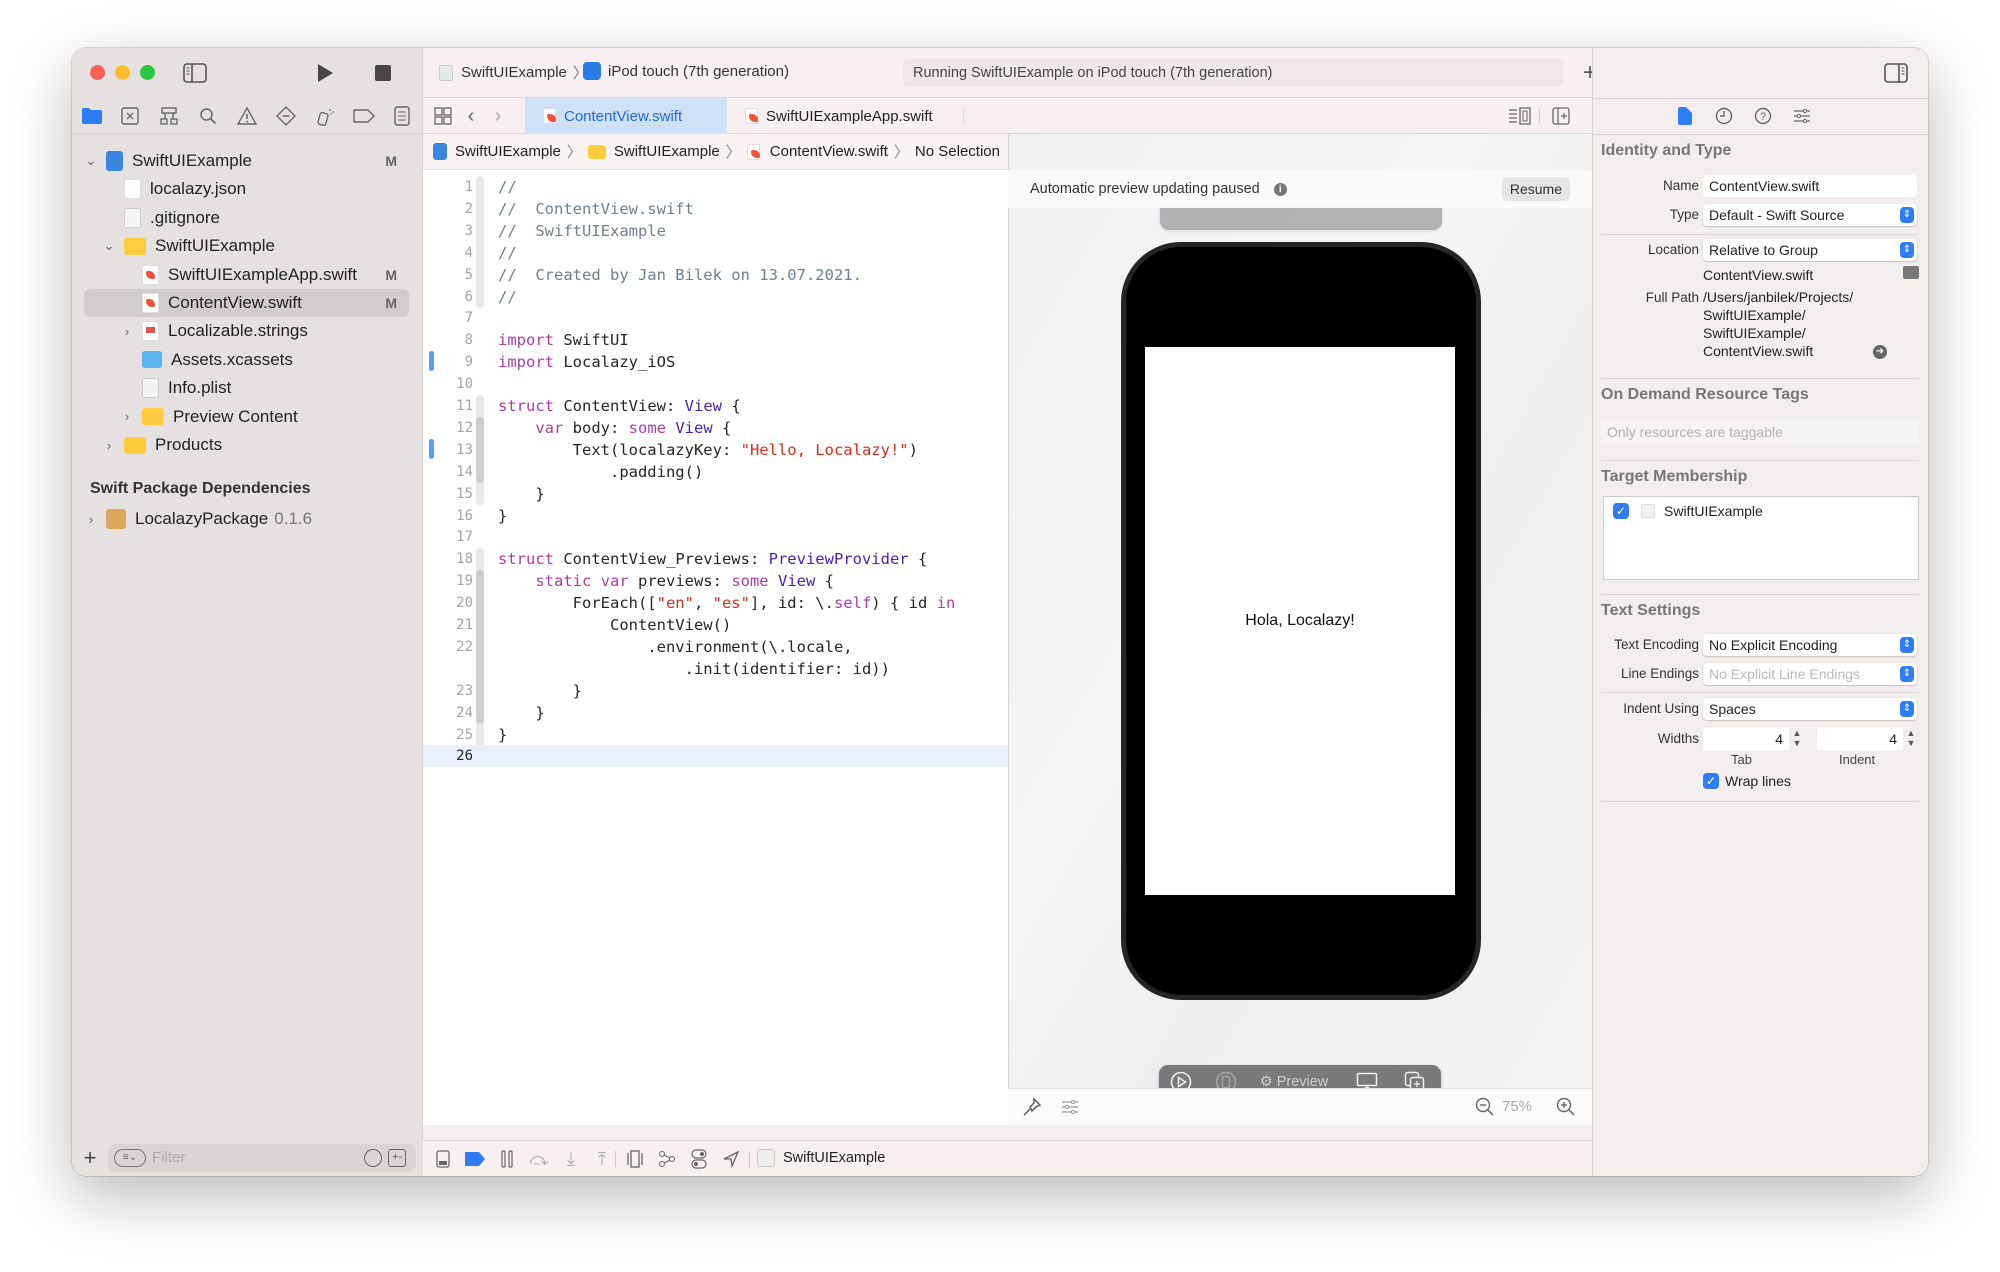  What do you see at coordinates (516, 72) in the screenshot?
I see `scheme-selector: SwiftUIExample 〉` at bounding box center [516, 72].